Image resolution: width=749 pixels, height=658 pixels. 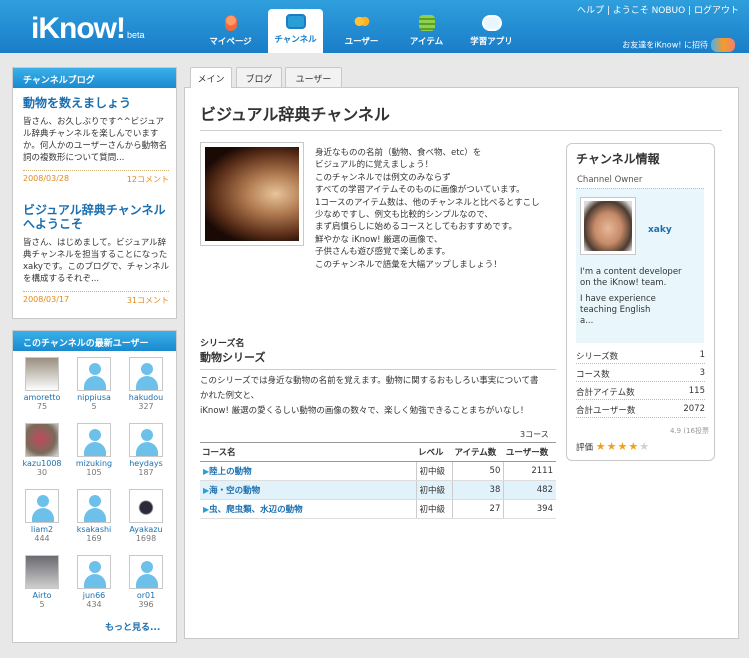 I want to click on divider, so click(x=461, y=130).